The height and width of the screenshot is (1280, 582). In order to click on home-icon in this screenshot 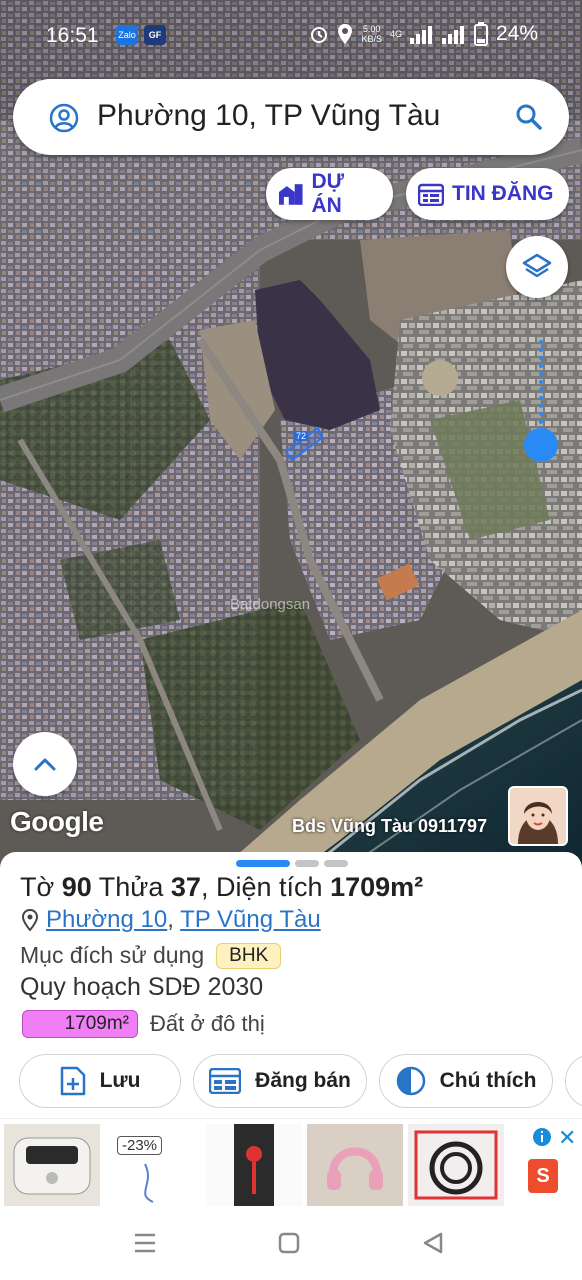, I will do `click(289, 1243)`.